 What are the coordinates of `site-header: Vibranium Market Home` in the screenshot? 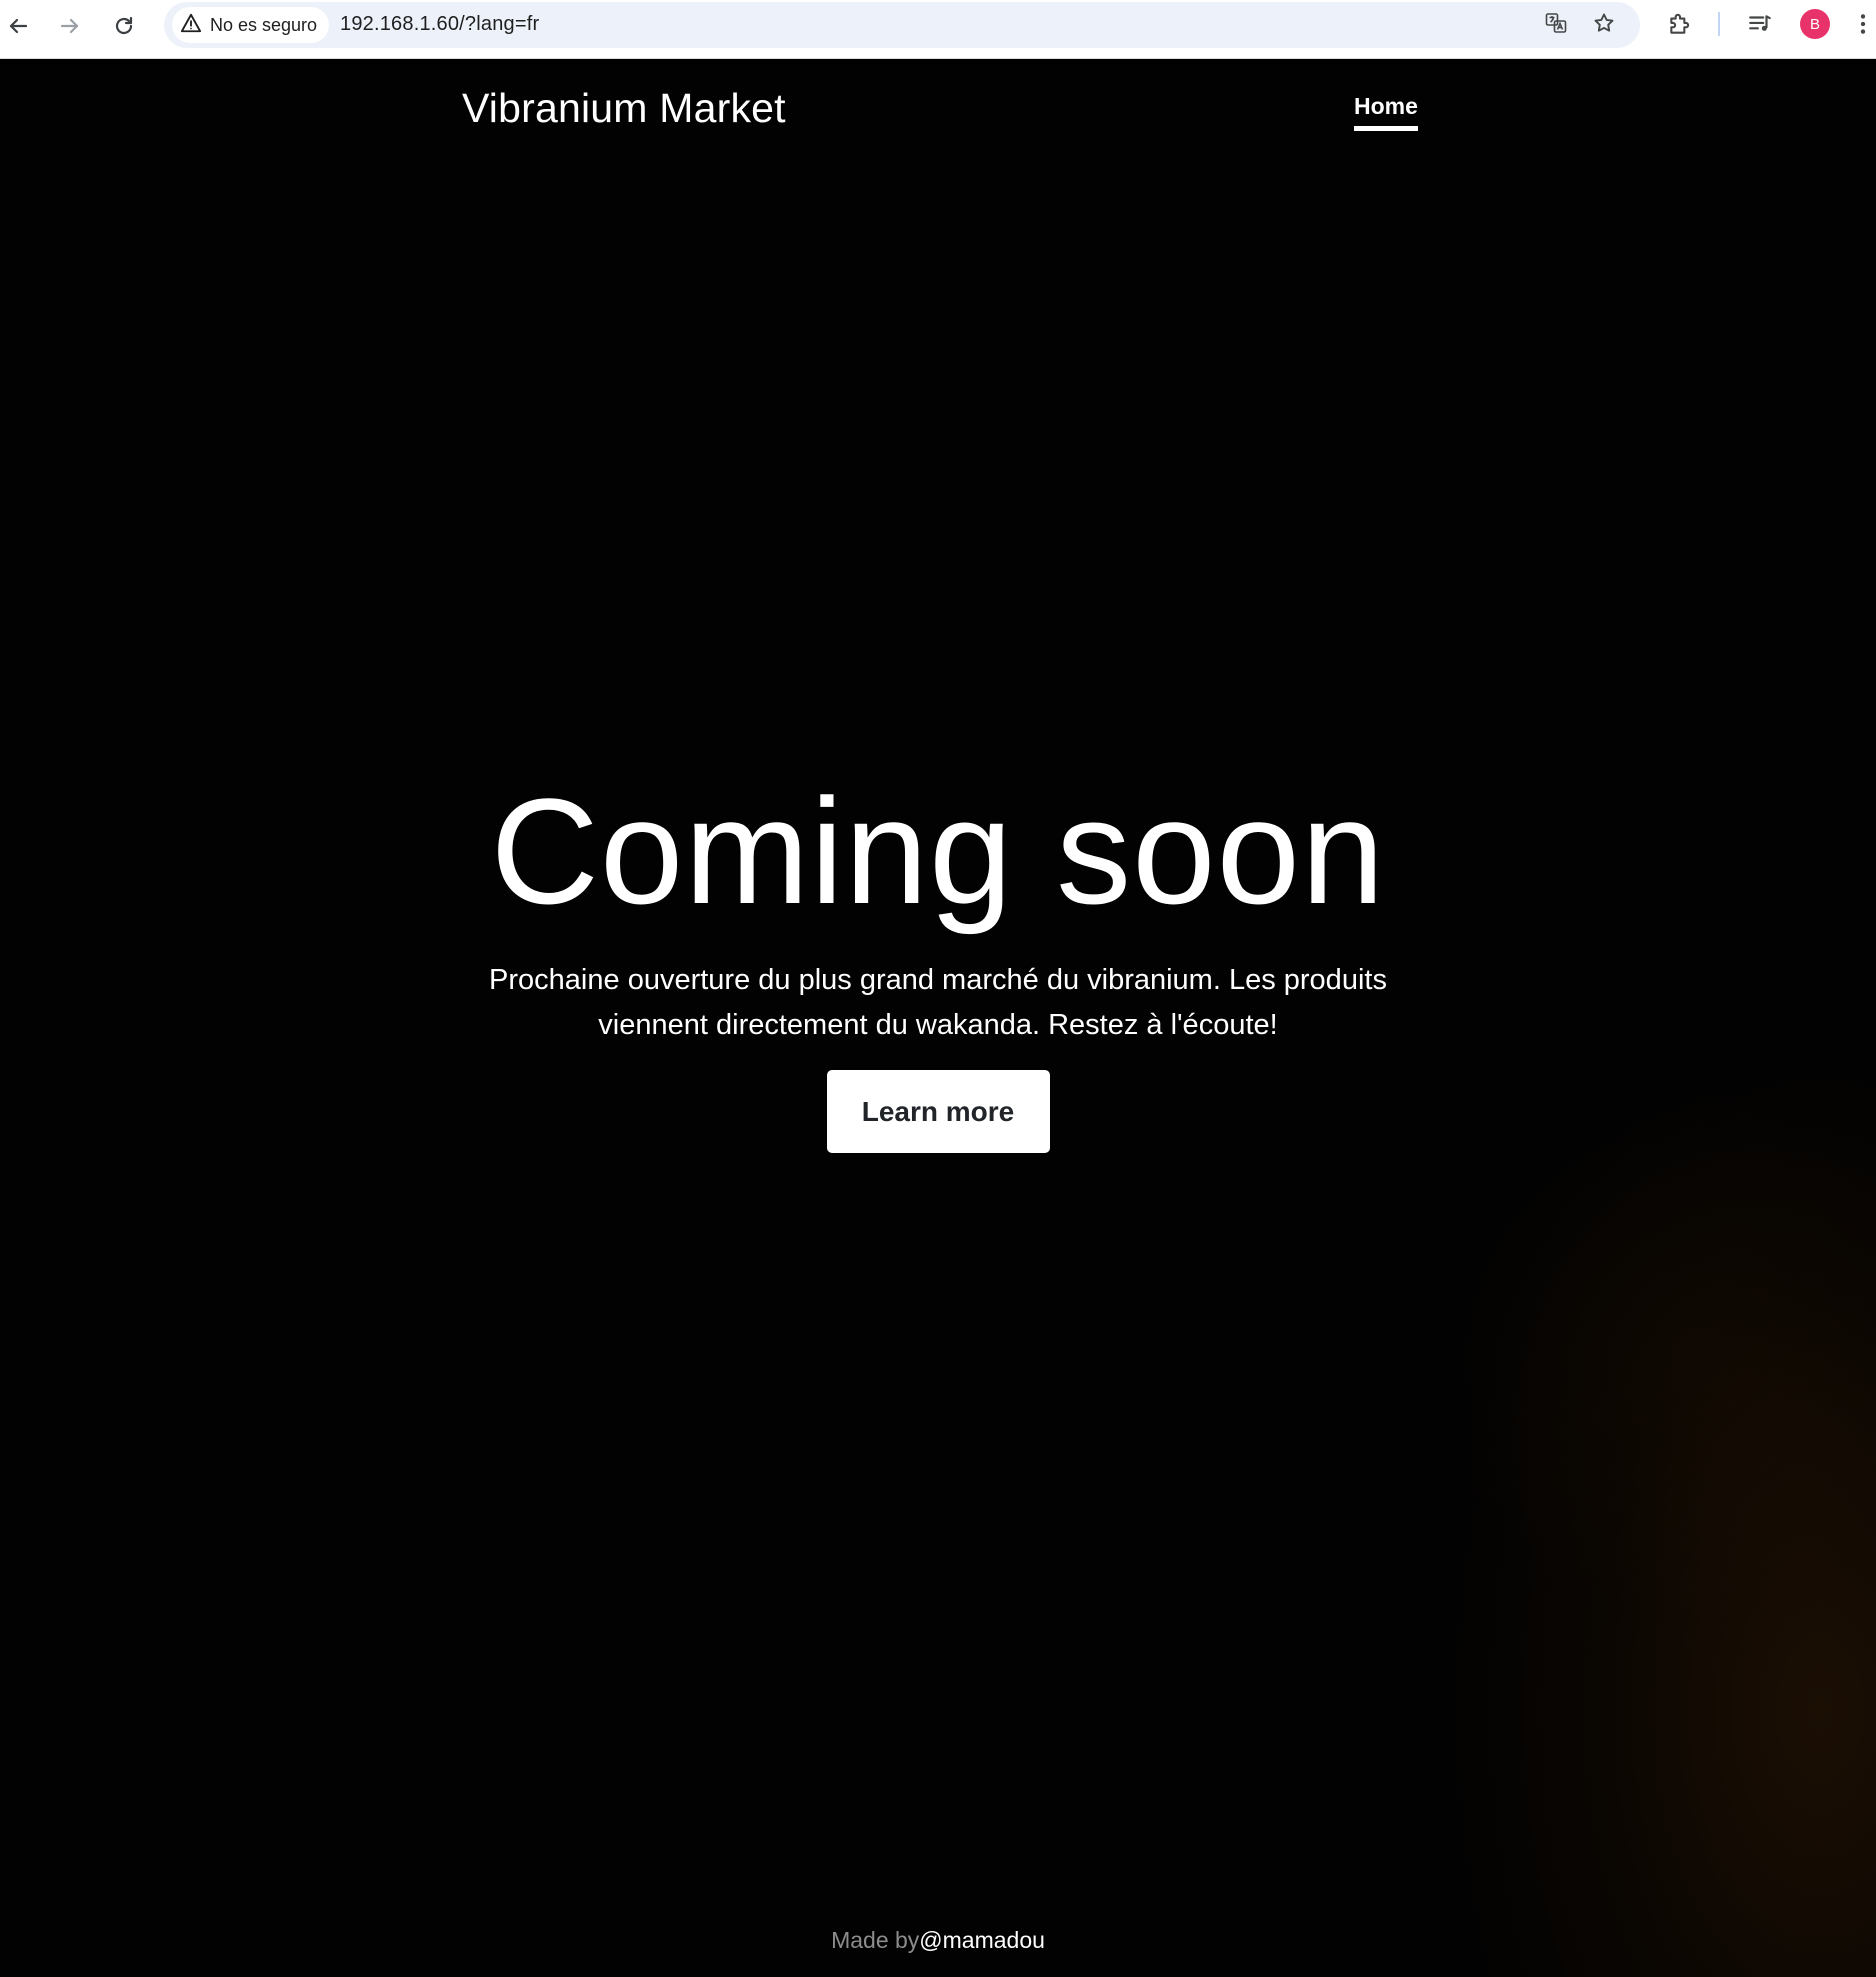 It's located at (938, 119).